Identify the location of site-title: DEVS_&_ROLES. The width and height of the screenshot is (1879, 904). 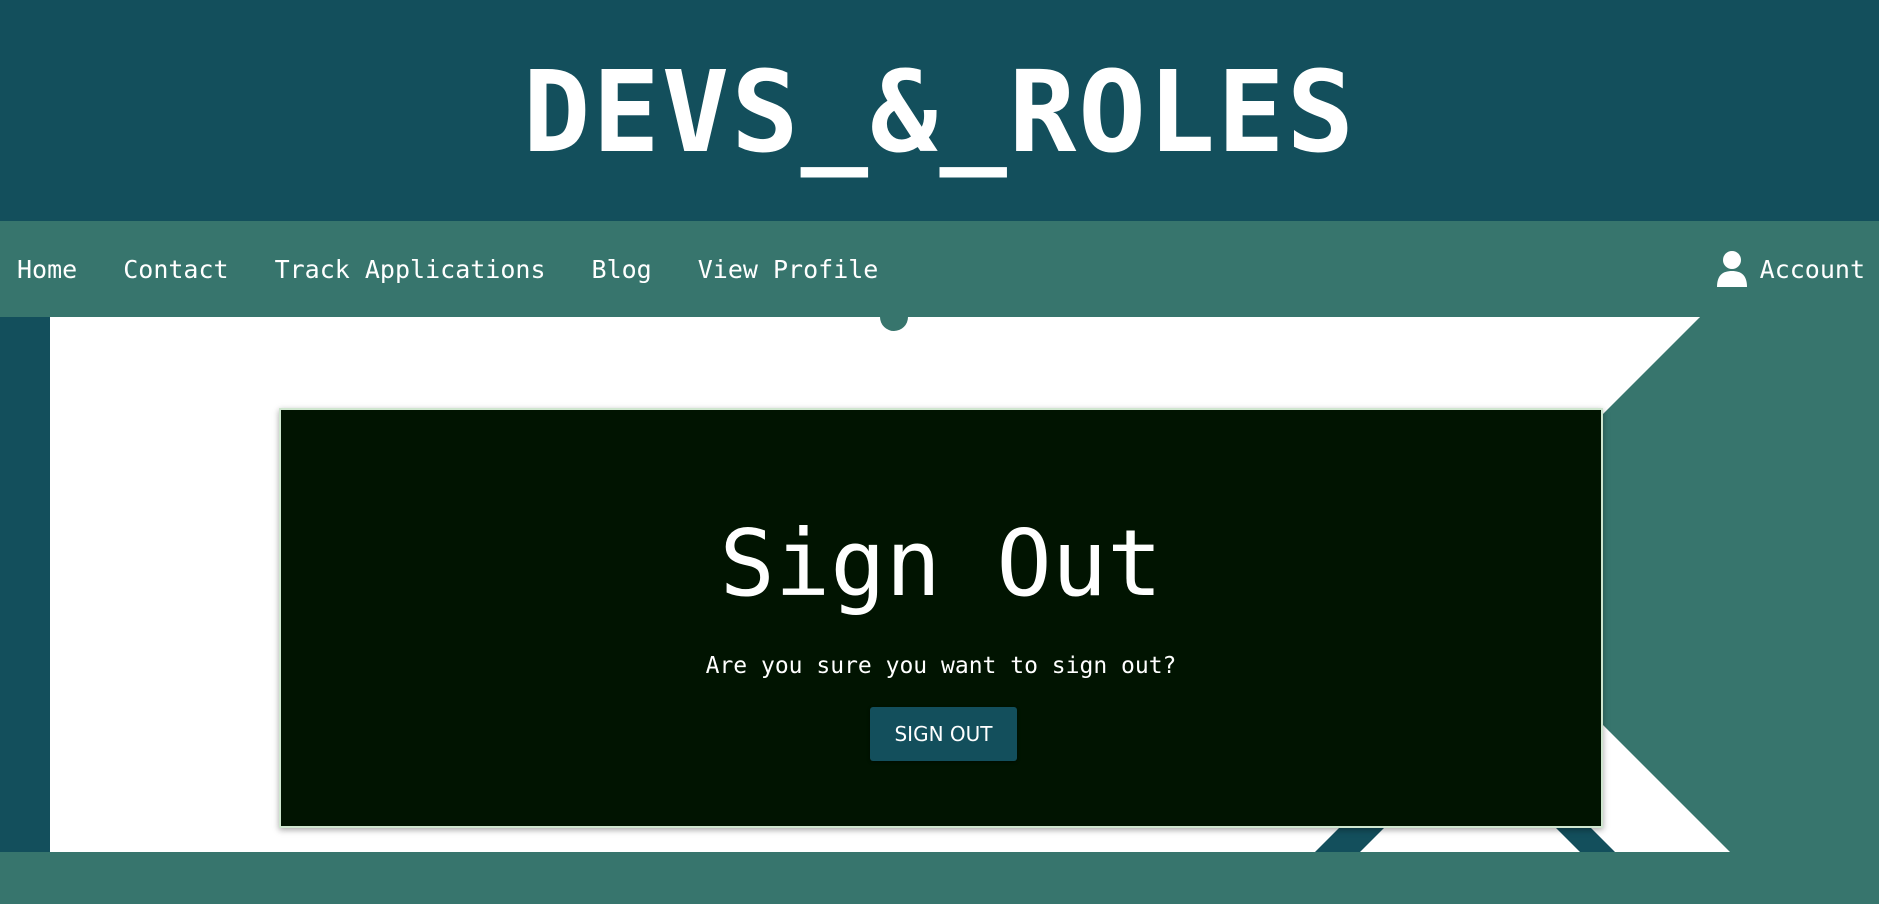
(939, 112).